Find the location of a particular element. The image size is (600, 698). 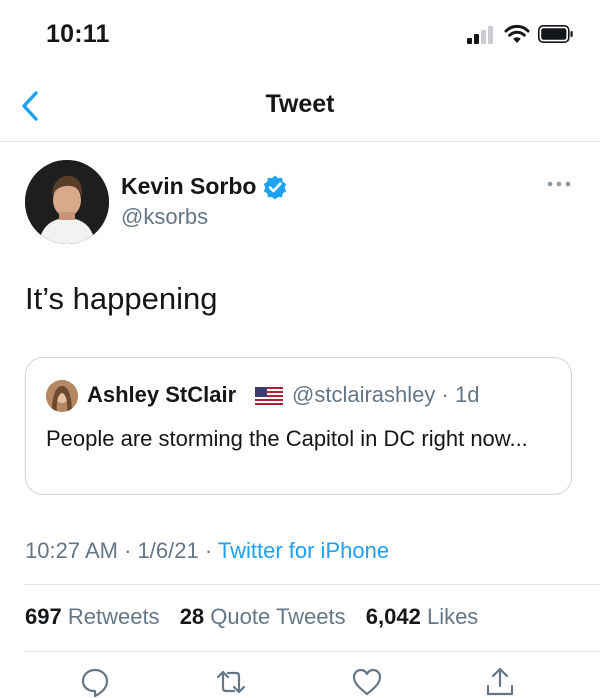

author-handle: @ksorbs is located at coordinates (164, 217).